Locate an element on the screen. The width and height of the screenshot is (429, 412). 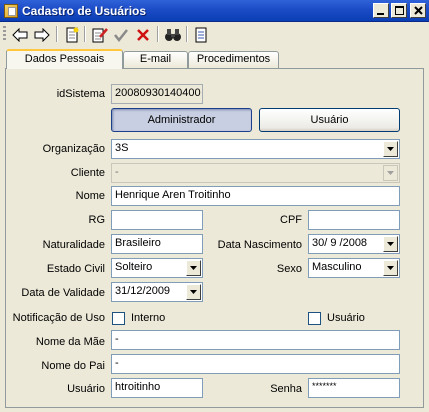
rg-label: RG is located at coordinates (97, 220).